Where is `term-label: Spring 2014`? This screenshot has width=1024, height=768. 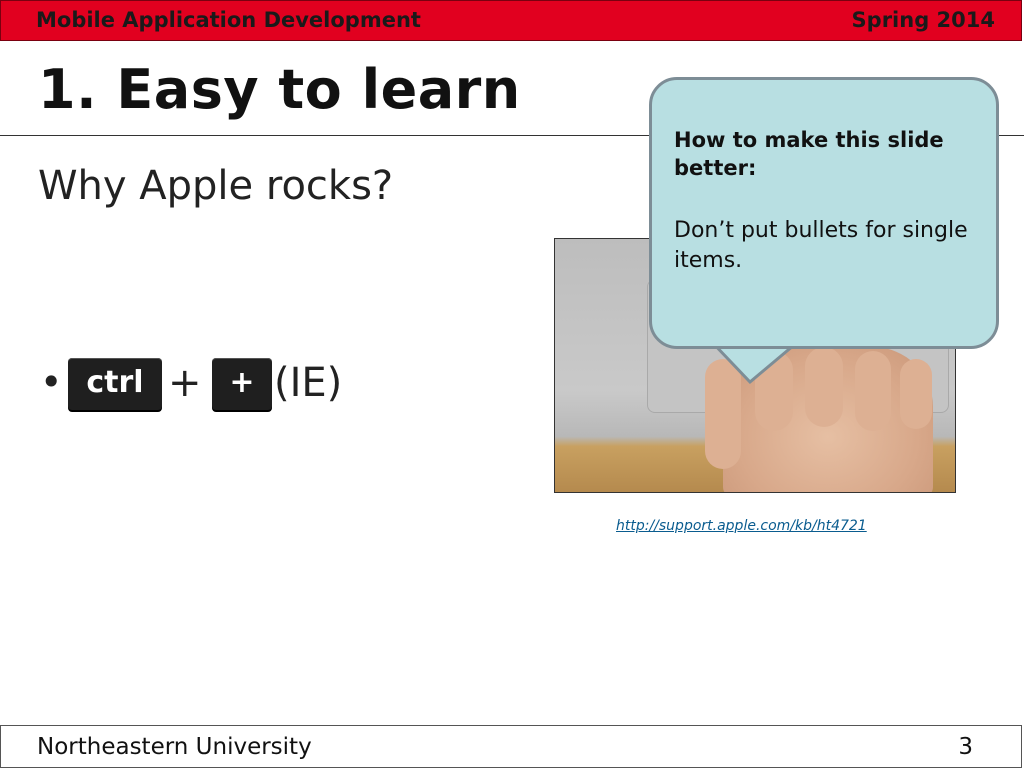 term-label: Spring 2014 is located at coordinates (923, 20).